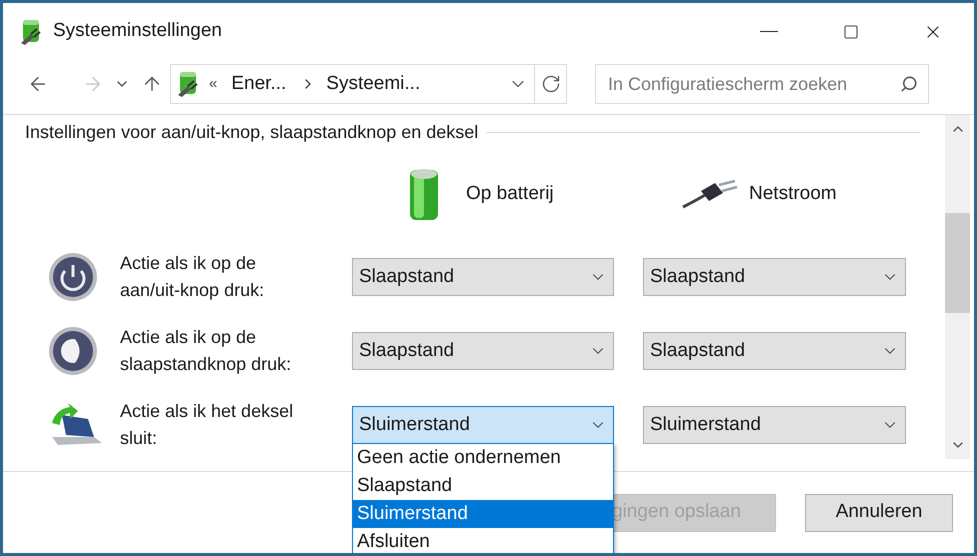 The image size is (977, 556). Describe the element at coordinates (879, 513) in the screenshot. I see `footer-button: Annuleren` at that location.